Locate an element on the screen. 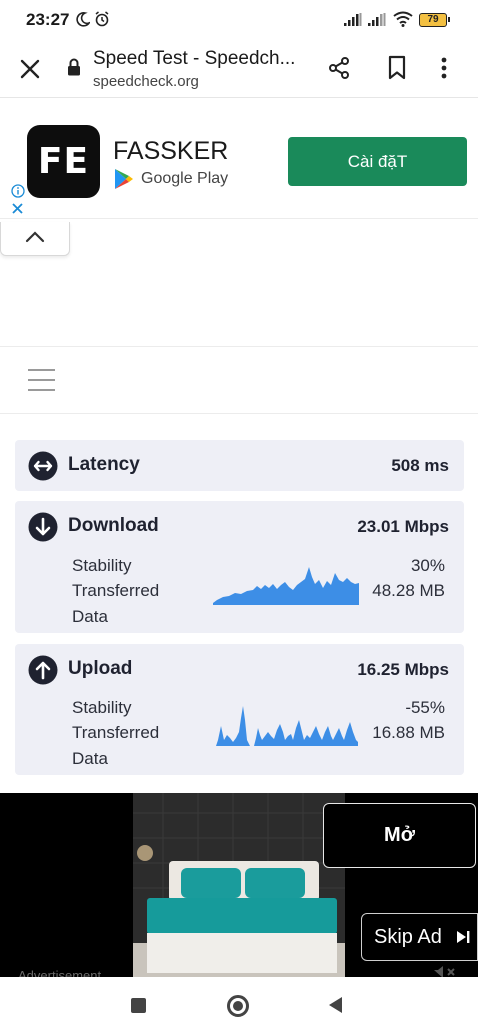 This screenshot has height=1035, width=478. home-icon is located at coordinates (238, 1006).